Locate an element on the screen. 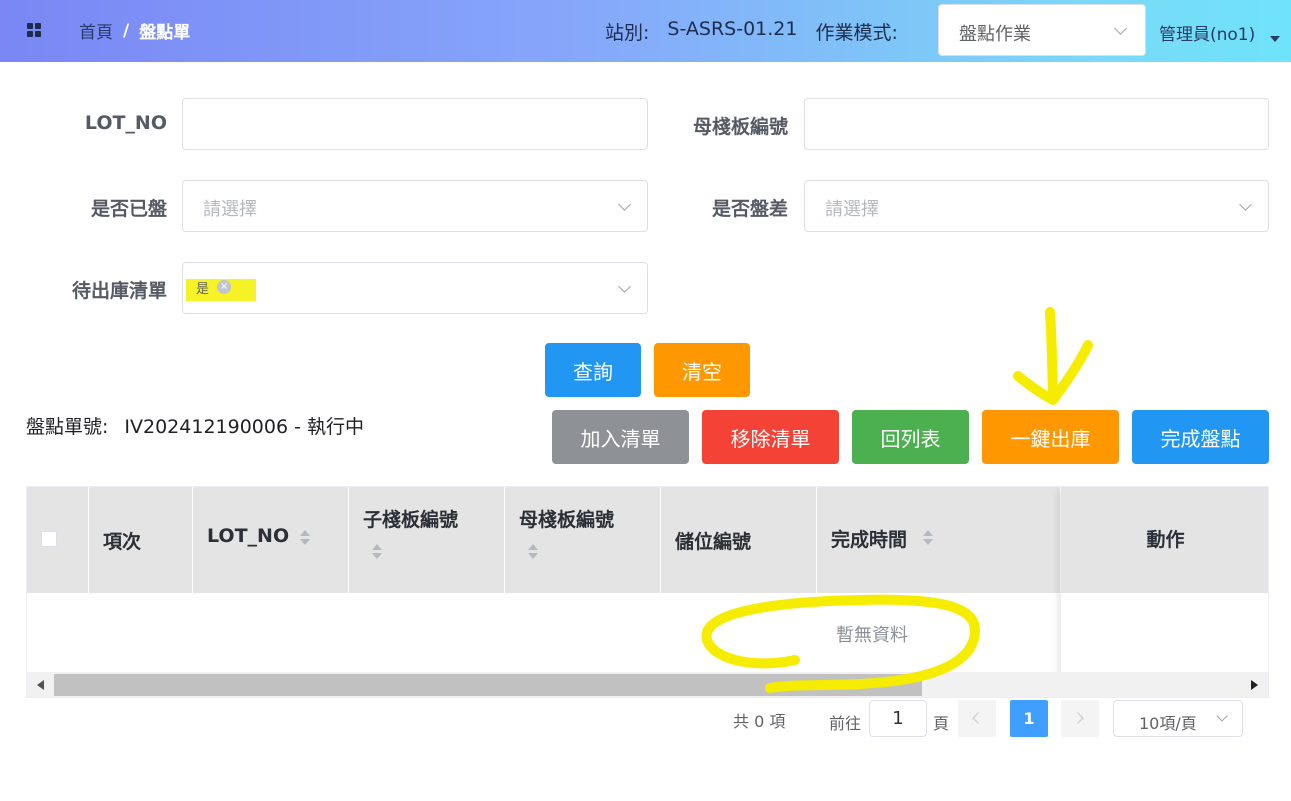 The image size is (1291, 801). pagination-next-button is located at coordinates (1080, 718).